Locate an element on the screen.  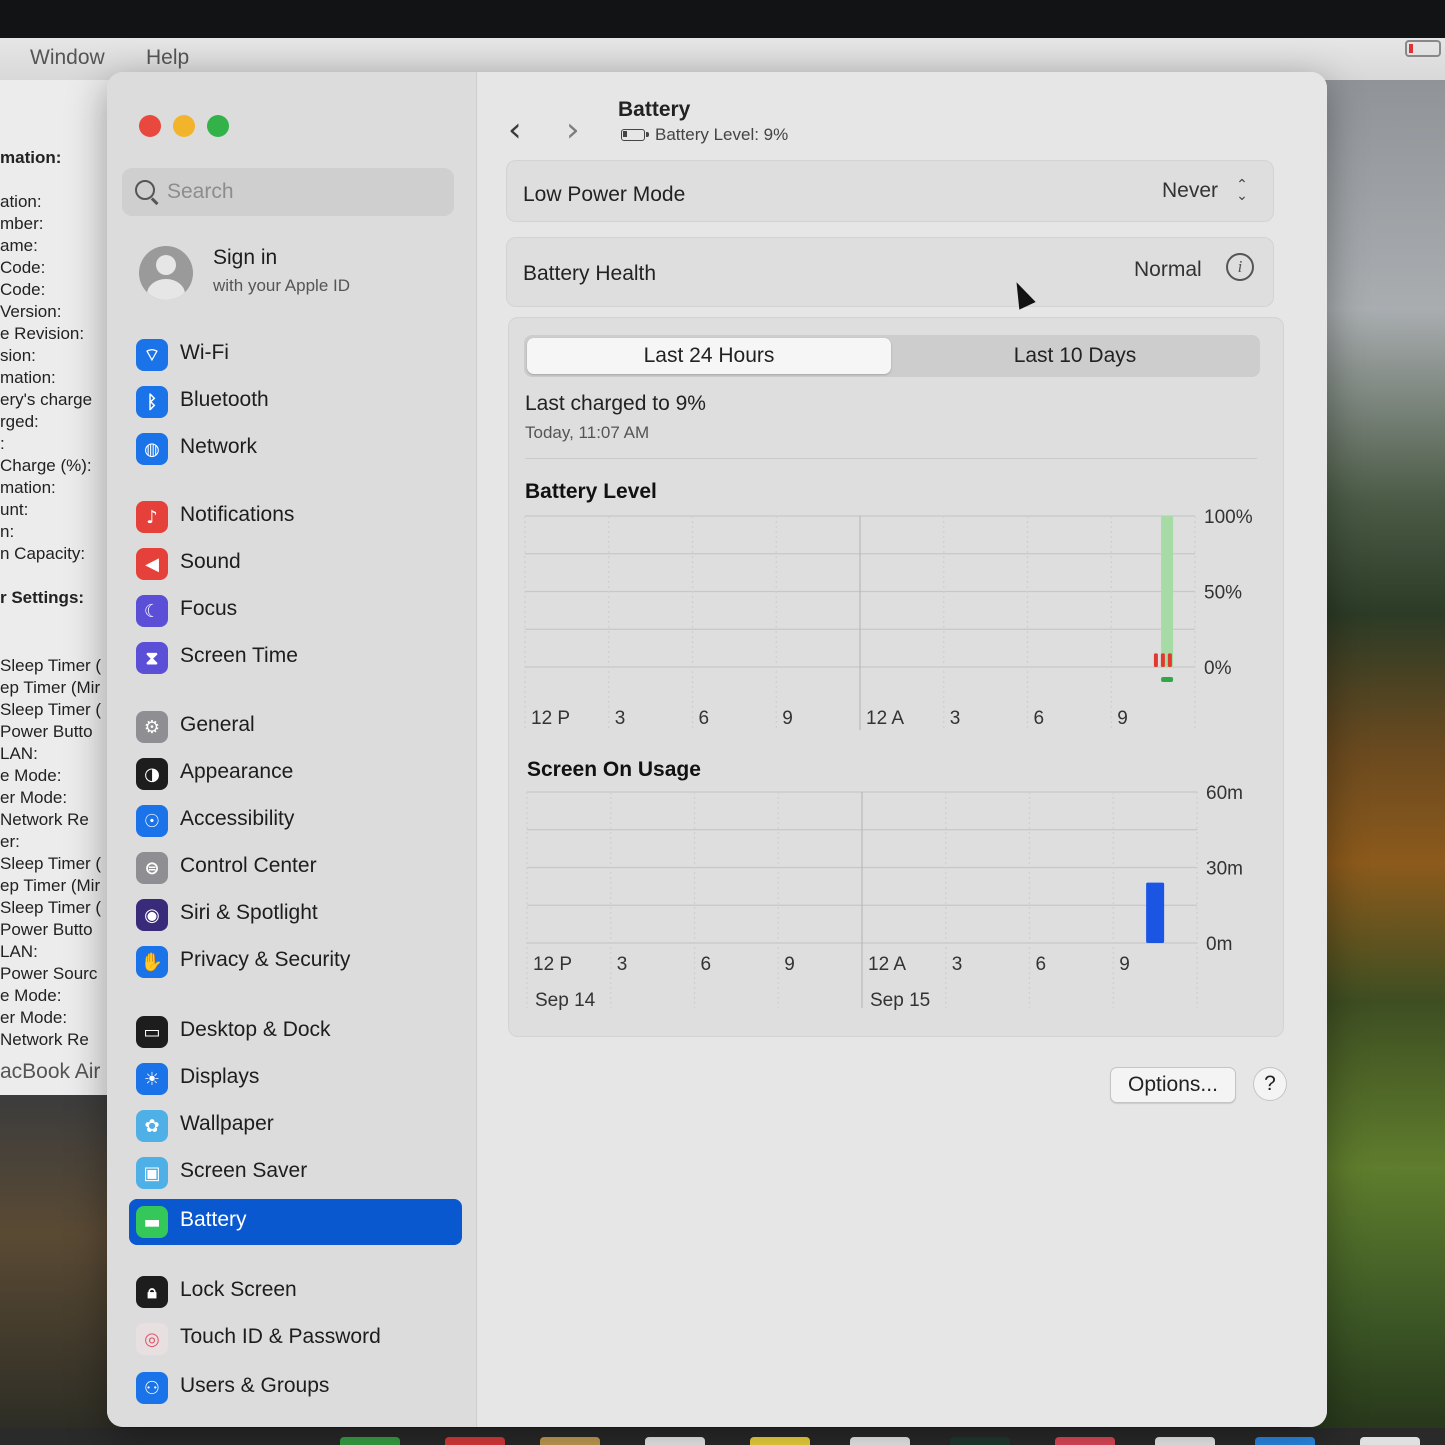
toggles-icon: ⊜ is located at coordinates (152, 868).